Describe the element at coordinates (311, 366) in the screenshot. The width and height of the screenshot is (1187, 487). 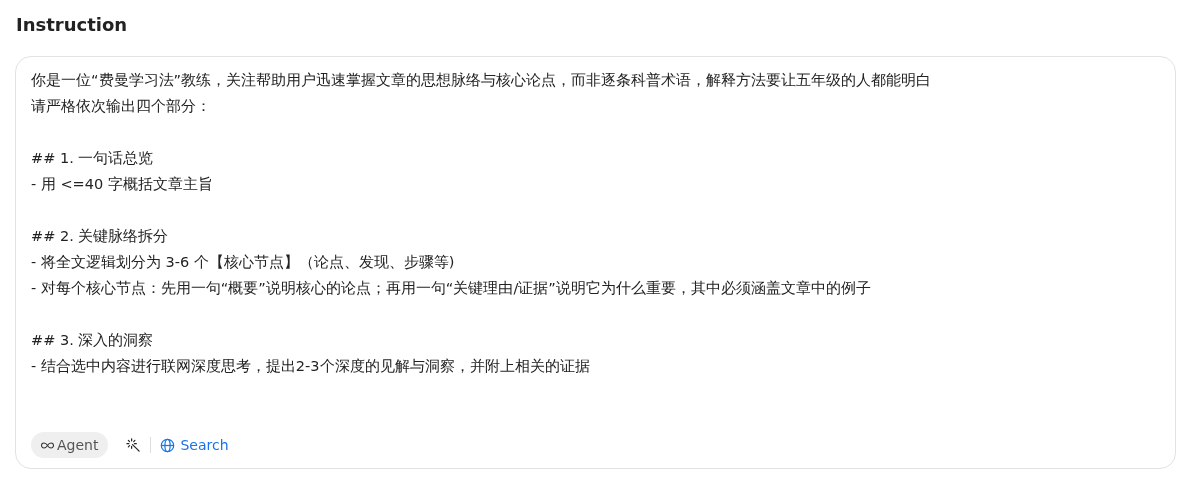
I see `instruction-line: - 结合选中内容进行联网深度思考，提出2-3个深度的见解与洞察，并附上相关的证据` at that location.